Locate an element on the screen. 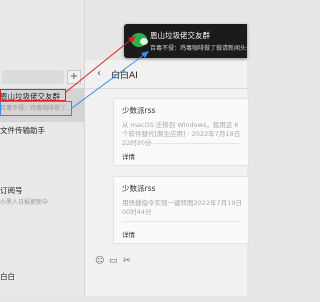  card-description: 用快捷指令实现一键转图2022年7月19日00时44分 is located at coordinates (182, 207).